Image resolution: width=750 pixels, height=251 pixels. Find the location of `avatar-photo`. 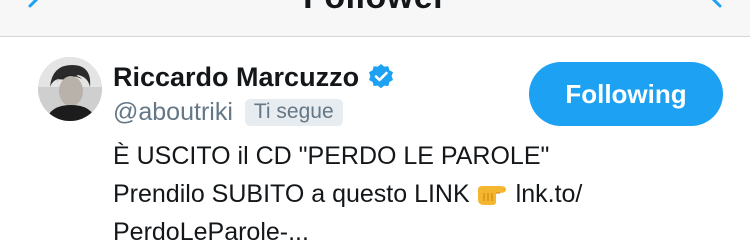

avatar-photo is located at coordinates (70, 89).